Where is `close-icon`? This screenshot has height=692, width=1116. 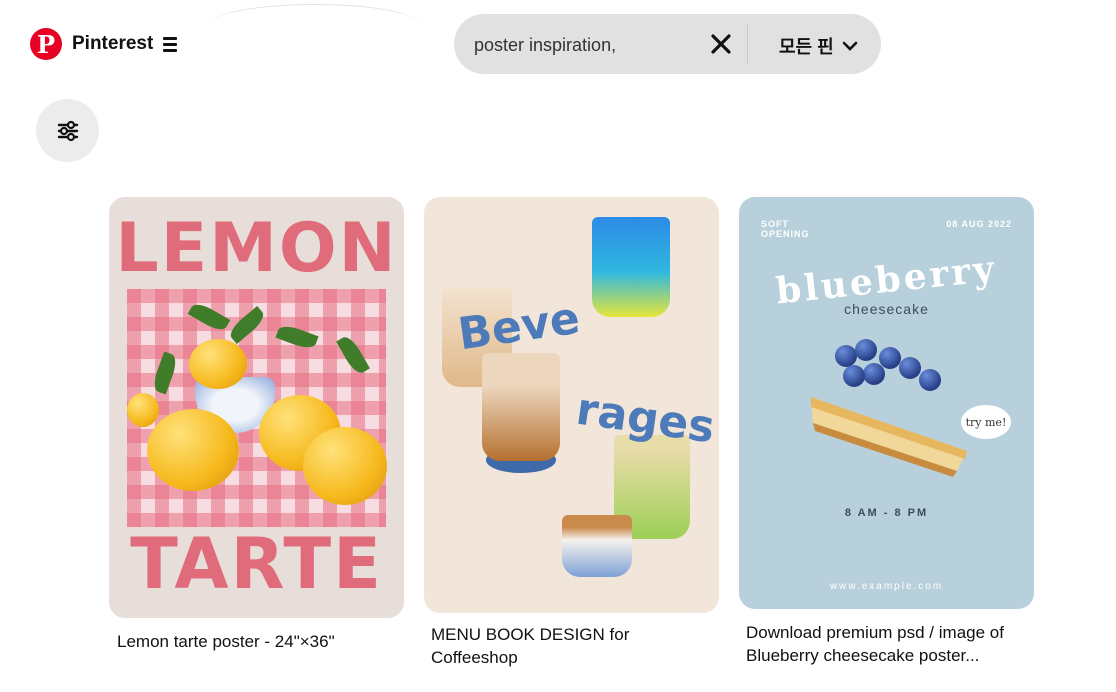
close-icon is located at coordinates (721, 44).